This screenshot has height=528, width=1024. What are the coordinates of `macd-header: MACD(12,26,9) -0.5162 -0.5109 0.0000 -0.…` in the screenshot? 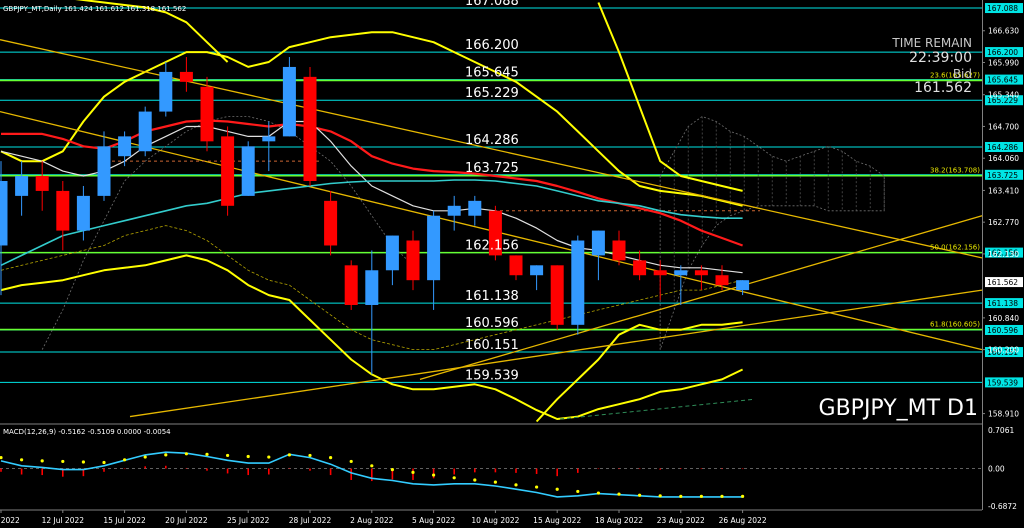 It's located at (87, 432).